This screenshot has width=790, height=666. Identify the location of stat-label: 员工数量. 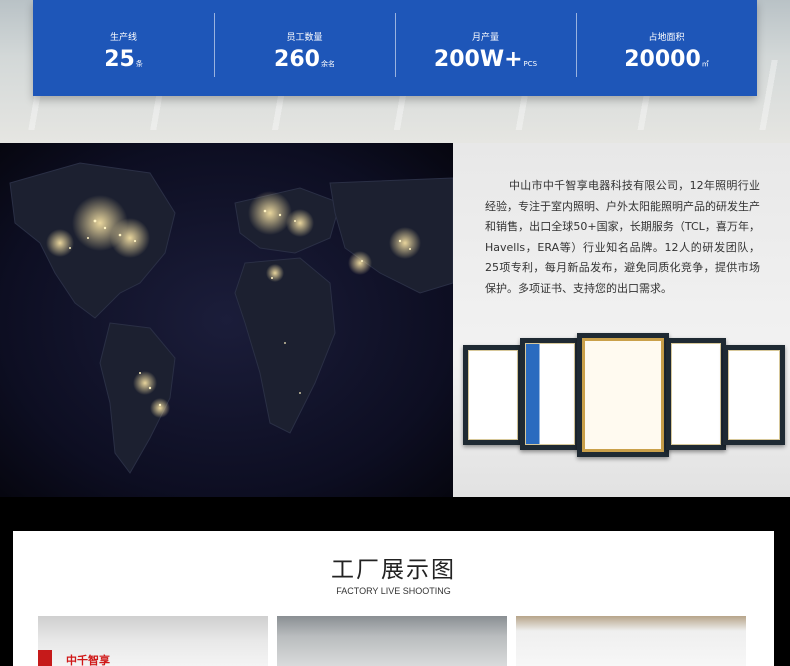
(304, 37).